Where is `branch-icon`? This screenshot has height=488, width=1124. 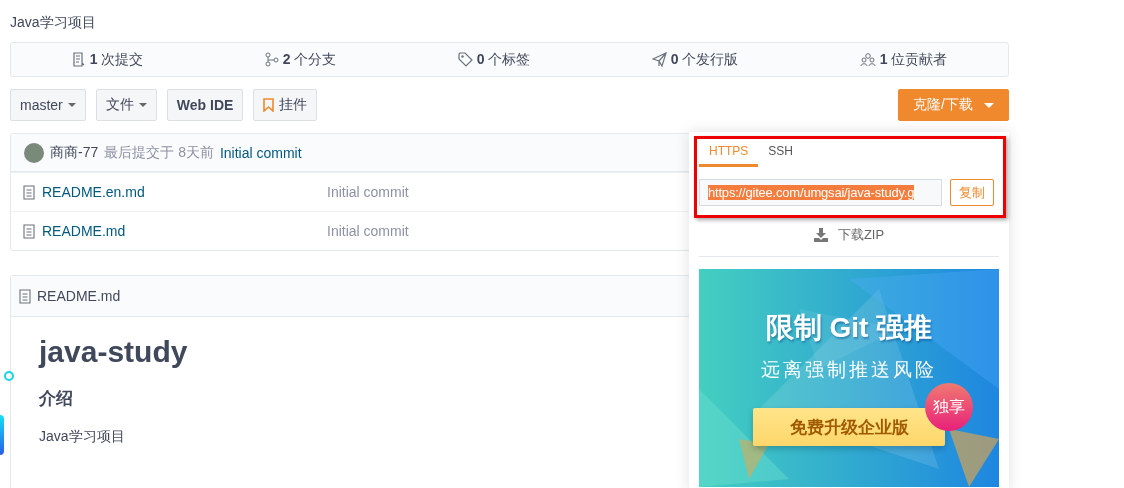 branch-icon is located at coordinates (271, 59).